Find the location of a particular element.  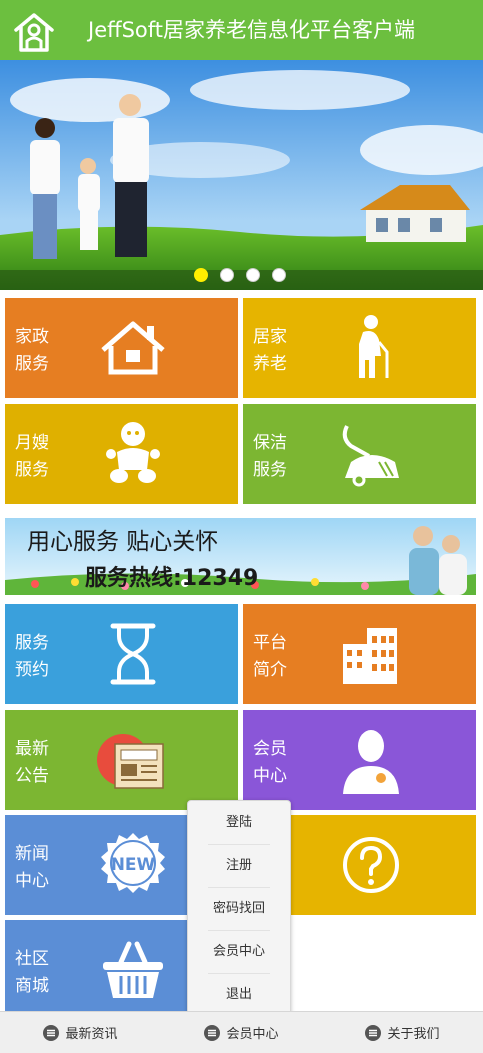

menu-item-login: 登陆 is located at coordinates (239, 822).